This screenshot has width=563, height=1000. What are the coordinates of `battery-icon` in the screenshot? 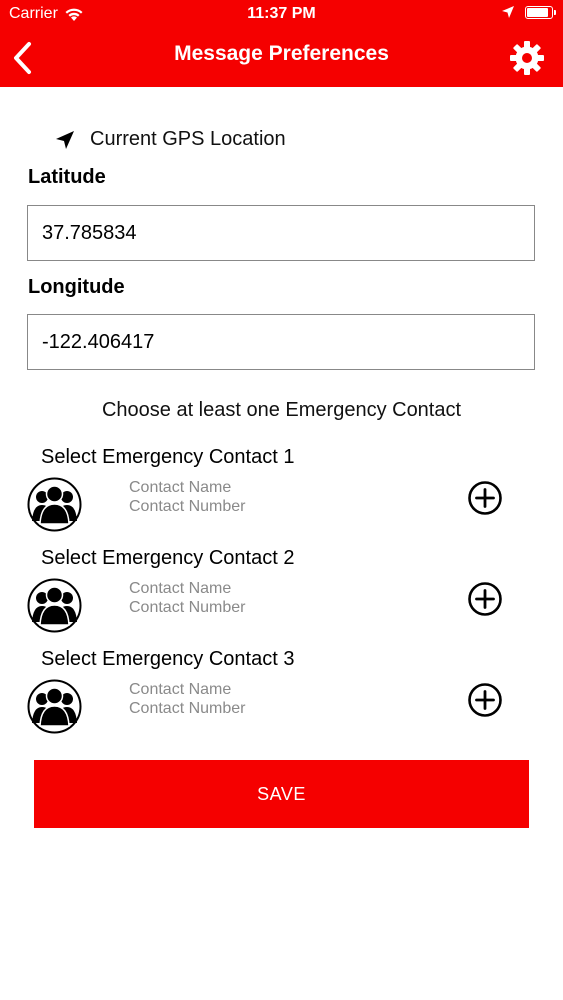 It's located at (540, 12).